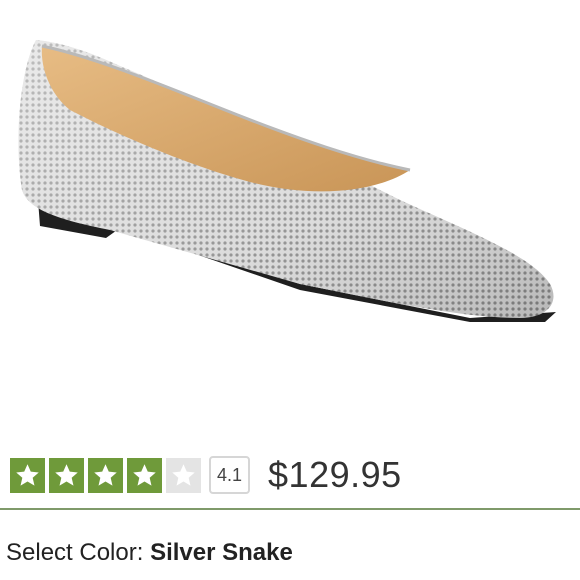 The height and width of the screenshot is (580, 580). What do you see at coordinates (335, 474) in the screenshot?
I see `product-price: $129.95` at bounding box center [335, 474].